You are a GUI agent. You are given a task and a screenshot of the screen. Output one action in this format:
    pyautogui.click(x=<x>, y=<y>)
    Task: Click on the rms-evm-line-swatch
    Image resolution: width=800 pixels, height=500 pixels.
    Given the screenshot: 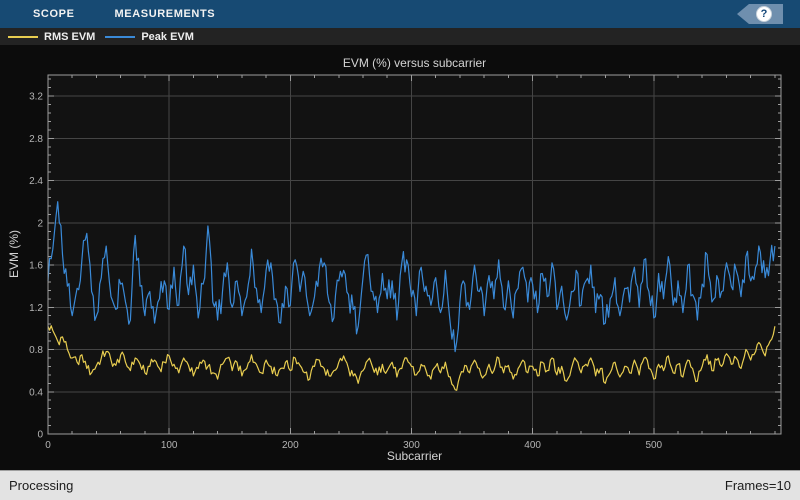 What is the action you would take?
    pyautogui.click(x=23, y=36)
    